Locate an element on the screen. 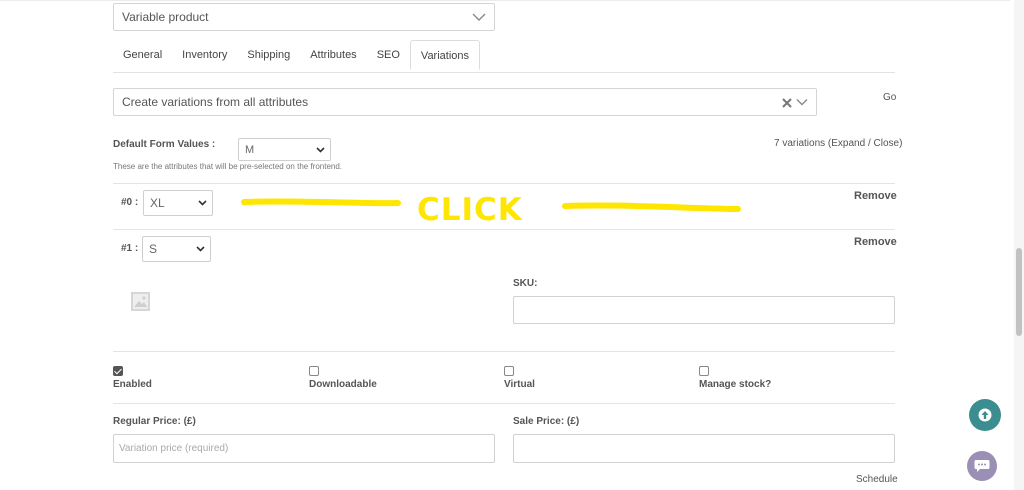 The image size is (1024, 490). sale-price-input is located at coordinates (704, 448).